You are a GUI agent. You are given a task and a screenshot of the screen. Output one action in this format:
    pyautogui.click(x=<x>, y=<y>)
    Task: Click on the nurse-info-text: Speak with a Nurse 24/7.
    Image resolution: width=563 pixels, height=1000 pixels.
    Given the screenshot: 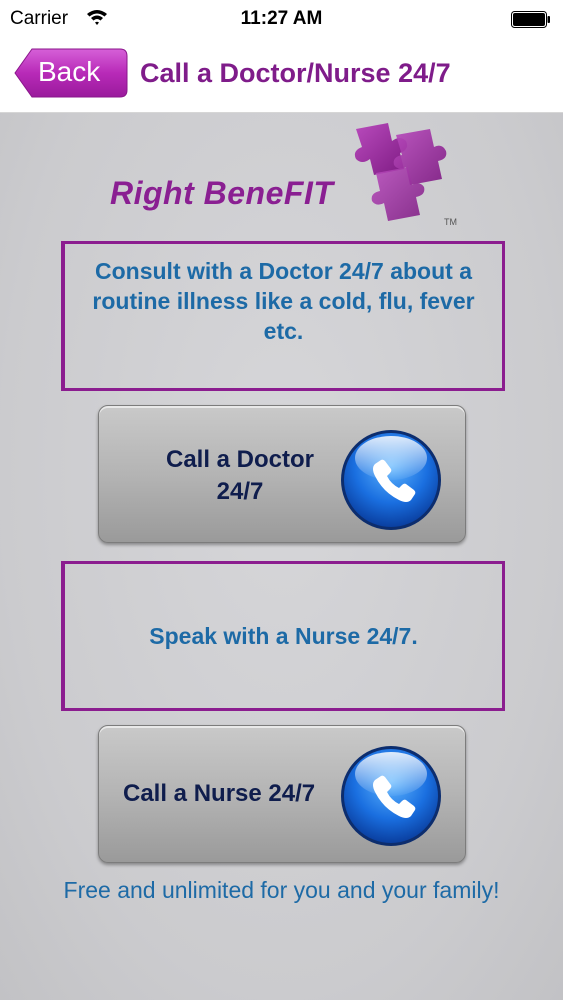 What is the action you would take?
    pyautogui.click(x=283, y=636)
    